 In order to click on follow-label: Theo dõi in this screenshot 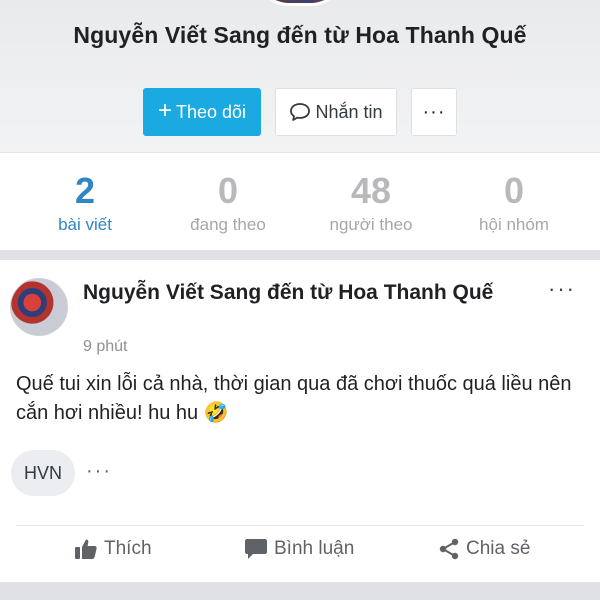, I will do `click(211, 111)`.